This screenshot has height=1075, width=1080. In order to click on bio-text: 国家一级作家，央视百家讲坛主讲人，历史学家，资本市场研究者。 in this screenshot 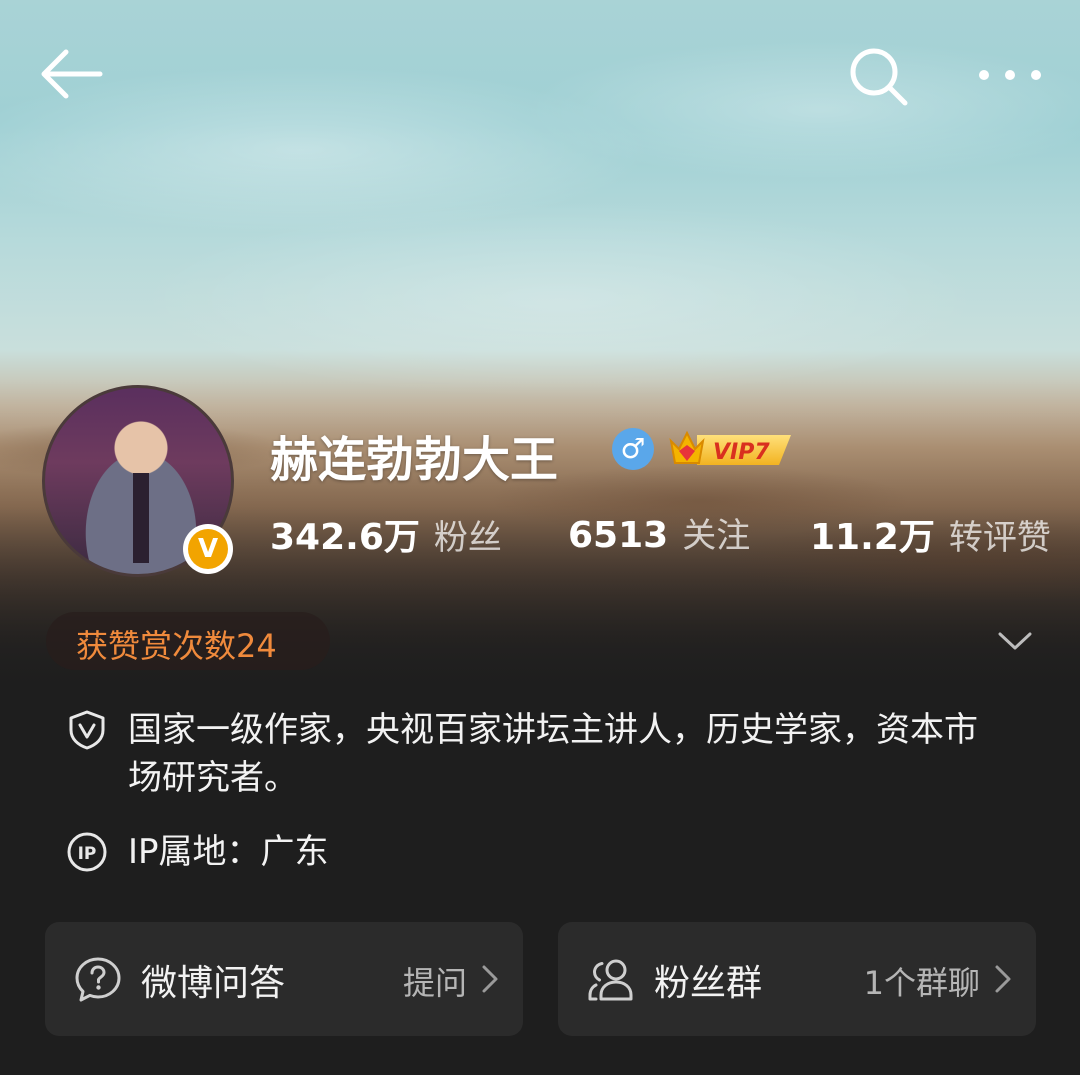, I will do `click(553, 754)`.